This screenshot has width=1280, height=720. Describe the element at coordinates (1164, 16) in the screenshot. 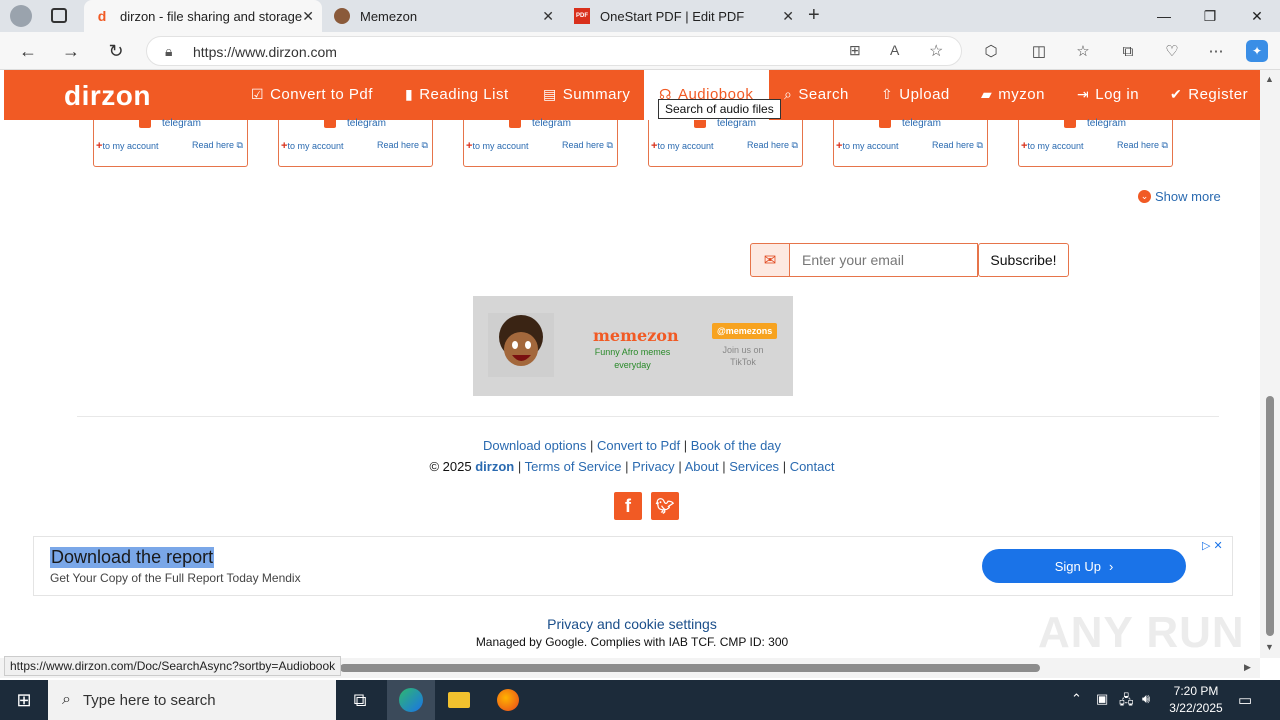

I see `minimize-icon: —` at that location.